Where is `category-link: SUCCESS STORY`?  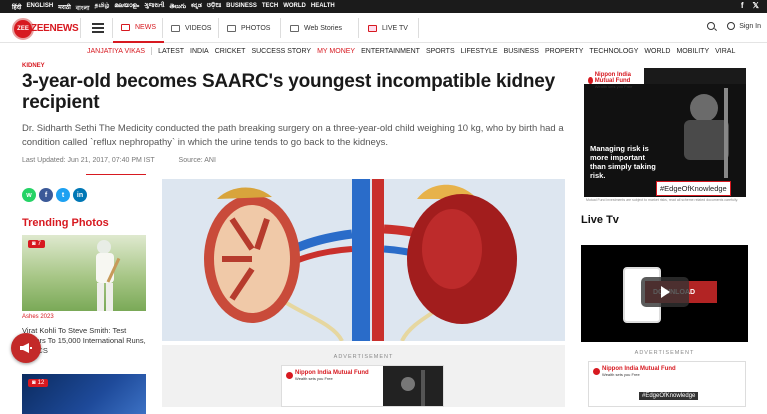
category-link: SUCCESS STORY is located at coordinates (281, 51).